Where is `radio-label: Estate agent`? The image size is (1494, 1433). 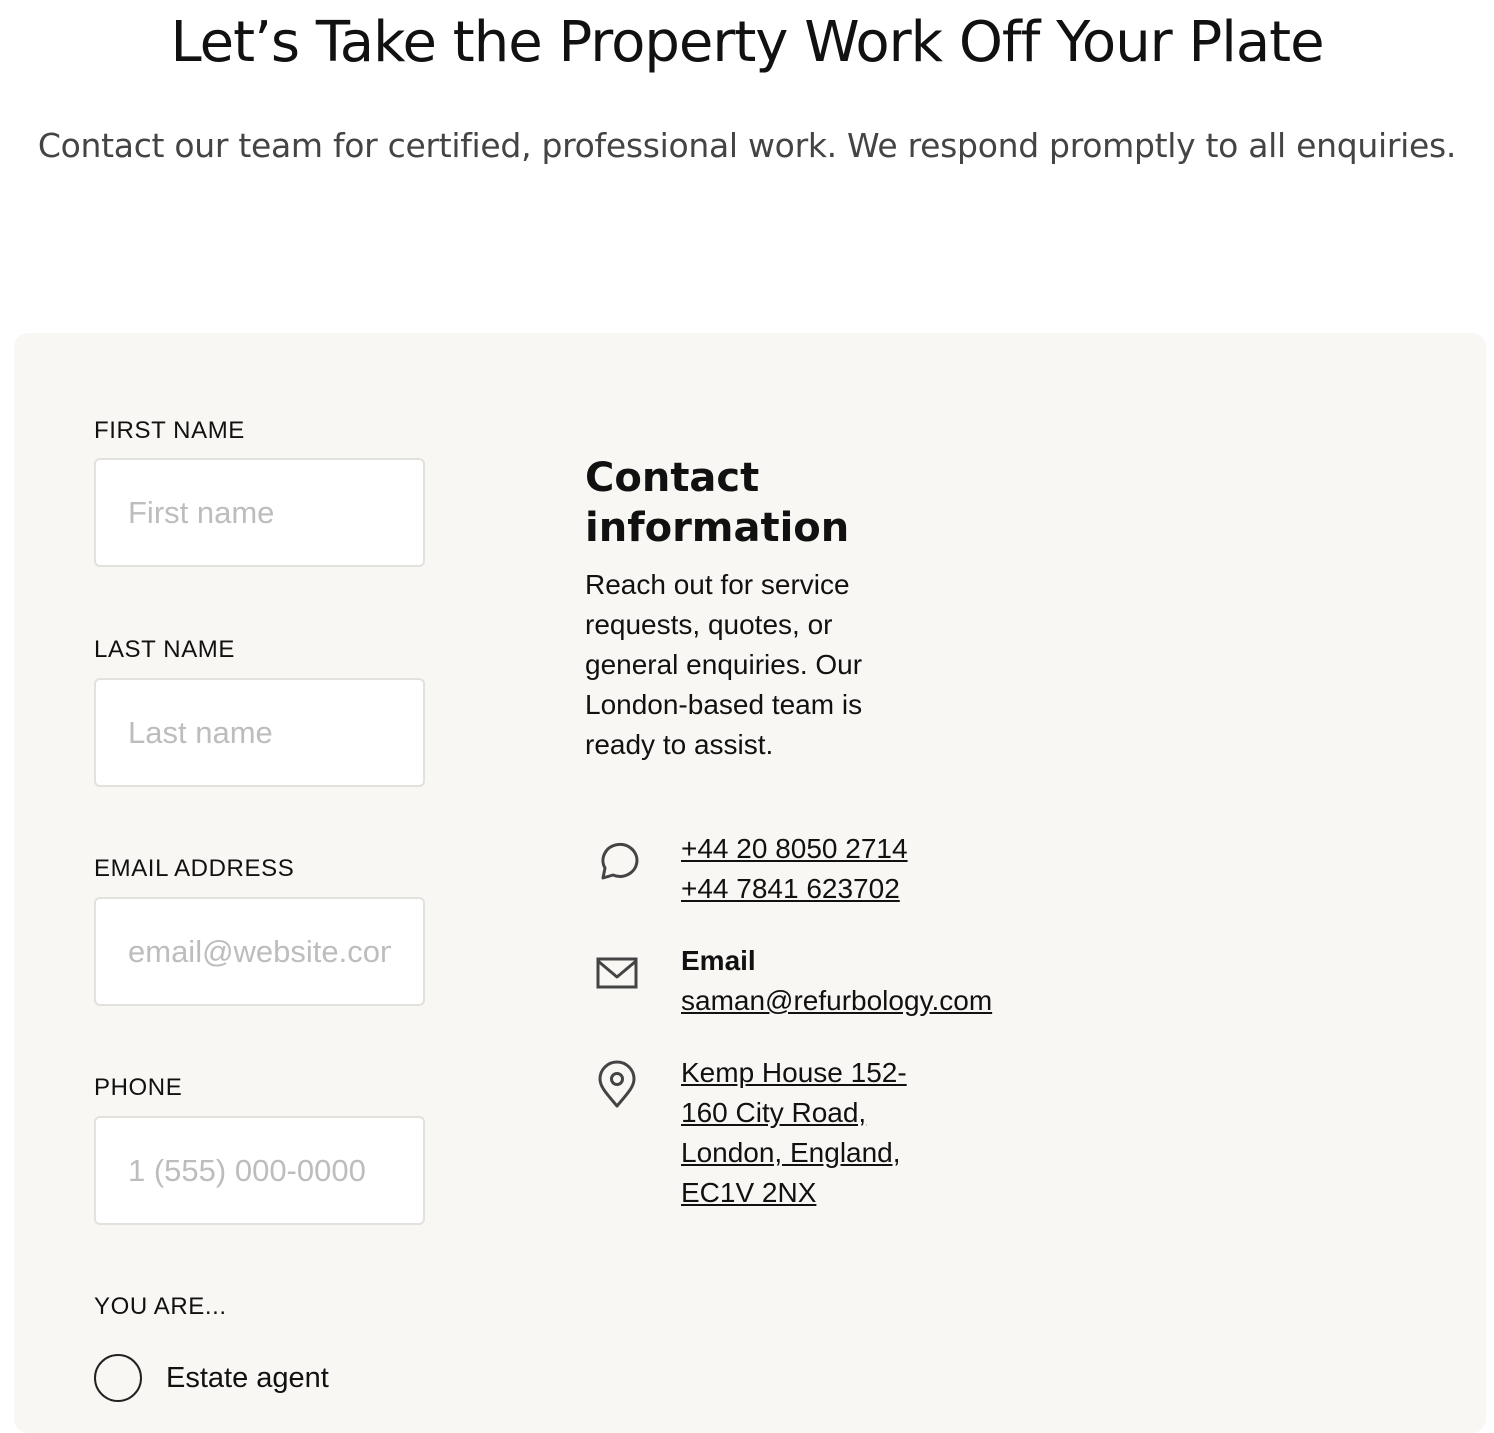
radio-label: Estate agent is located at coordinates (247, 1377).